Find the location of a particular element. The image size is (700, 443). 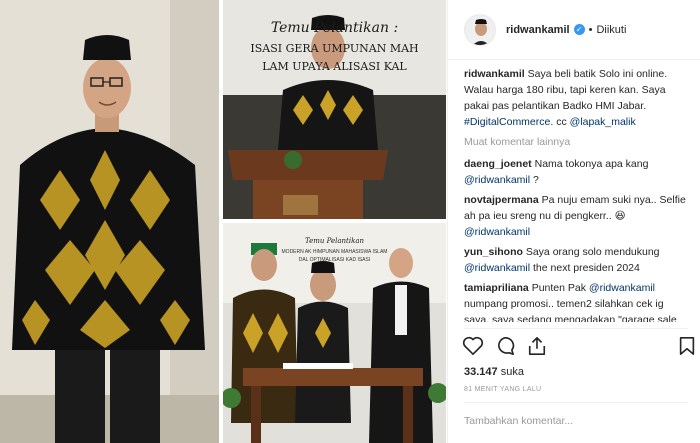

post-timestamp: 81 MENIT YANG LALU is located at coordinates (502, 389).